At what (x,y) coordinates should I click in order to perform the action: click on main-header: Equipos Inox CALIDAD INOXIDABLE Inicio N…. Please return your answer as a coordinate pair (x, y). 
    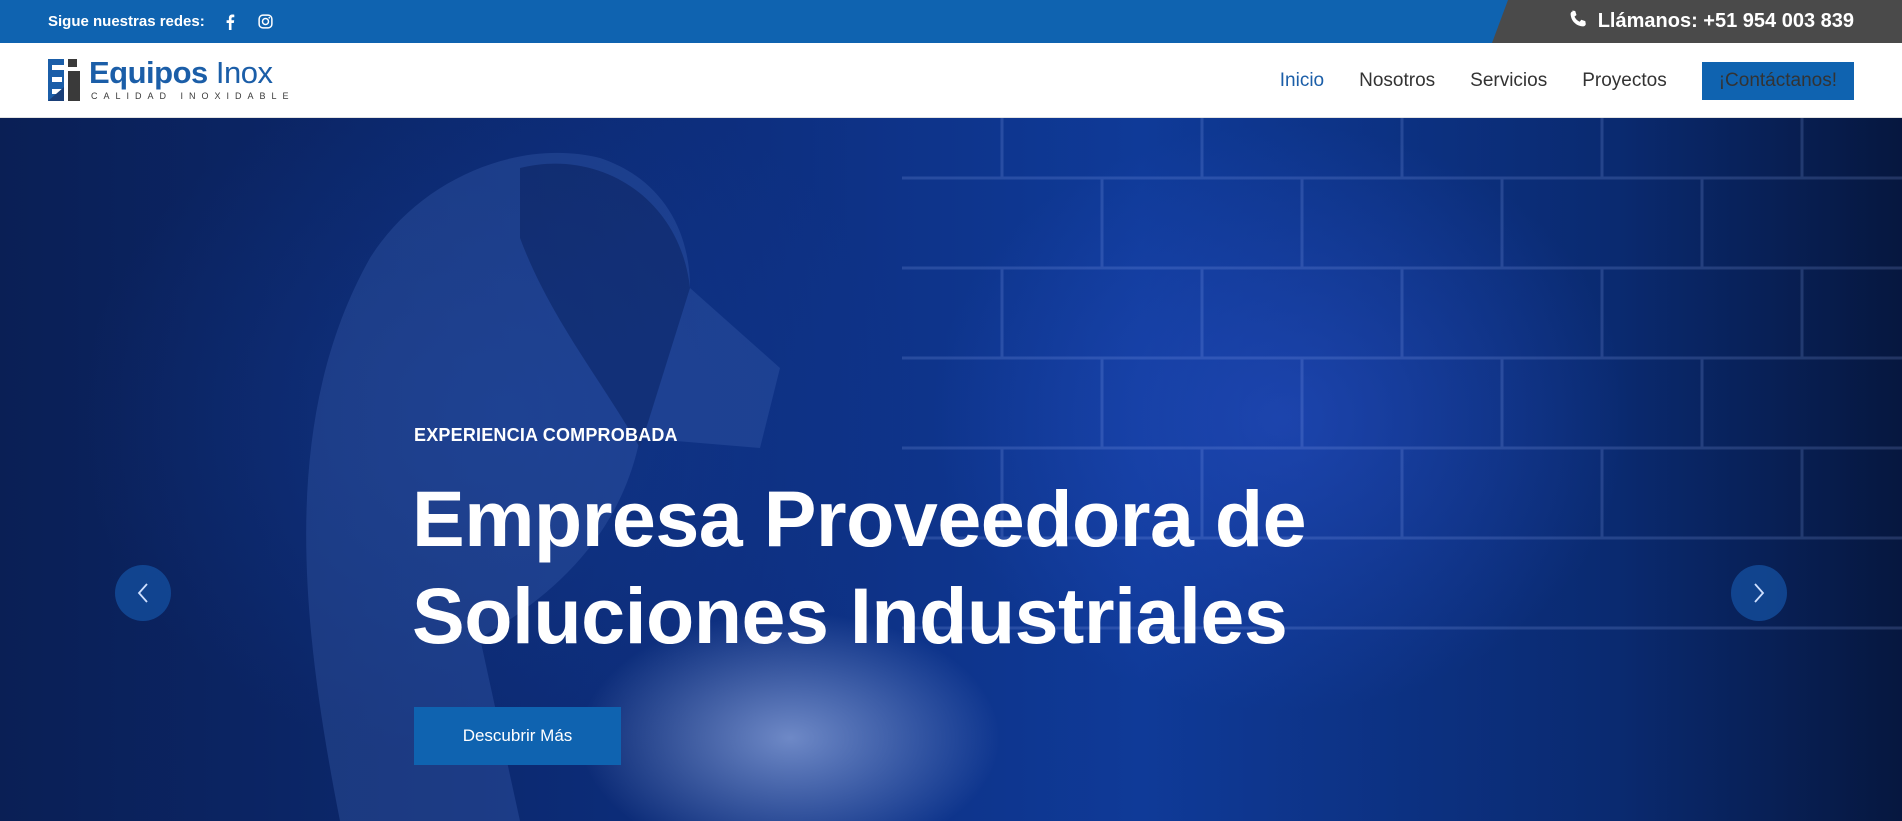
    Looking at the image, I should click on (951, 80).